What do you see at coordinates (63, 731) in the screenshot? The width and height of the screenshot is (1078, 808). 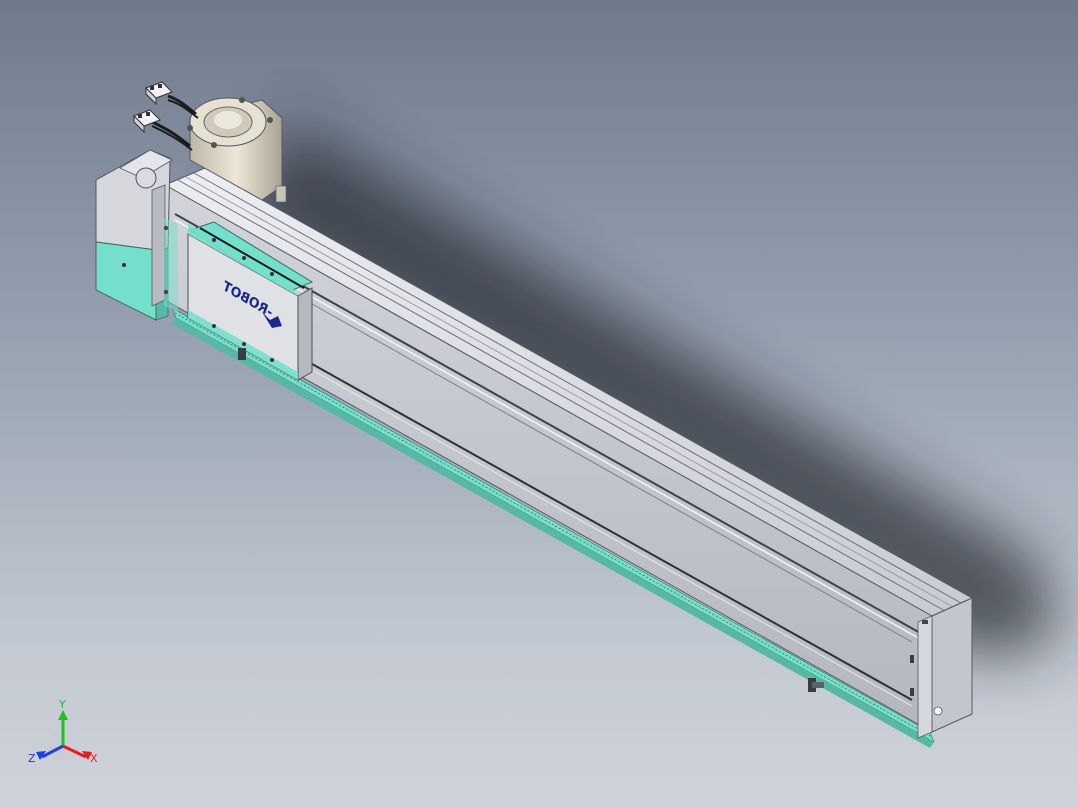 I see `coordinate-triad: Y X Z` at bounding box center [63, 731].